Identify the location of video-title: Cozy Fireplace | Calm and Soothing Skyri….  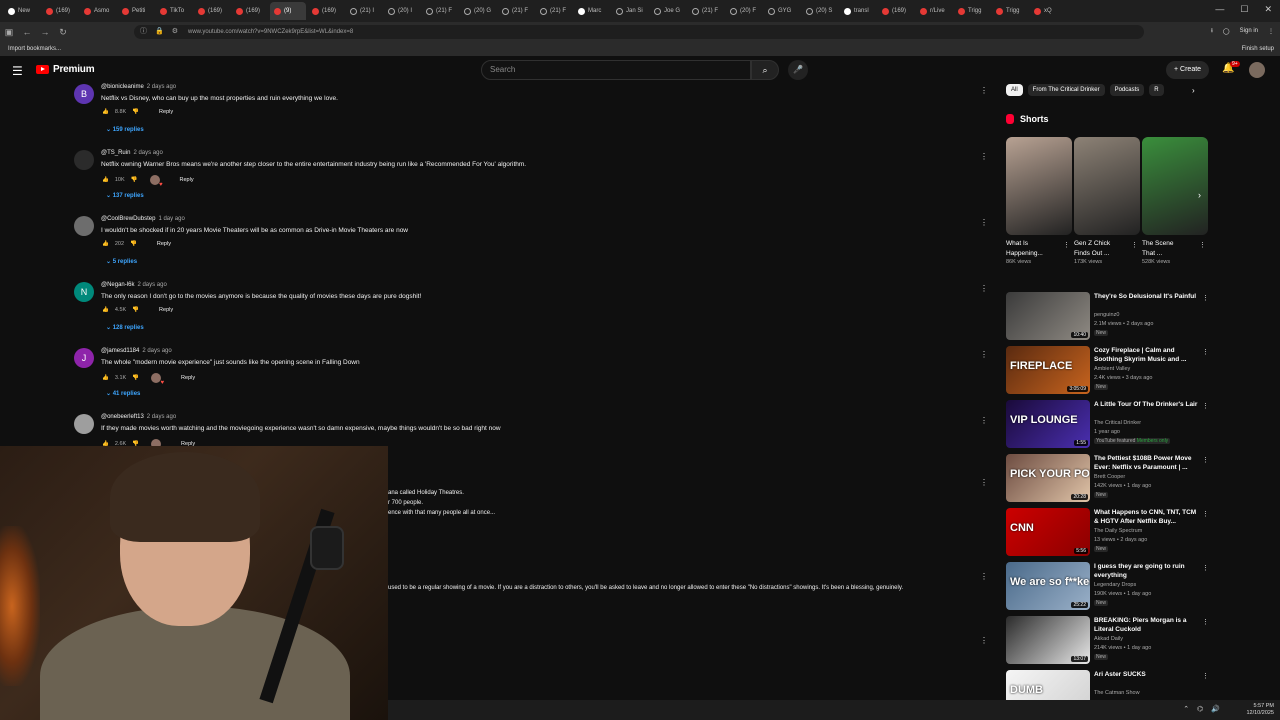
(1146, 355).